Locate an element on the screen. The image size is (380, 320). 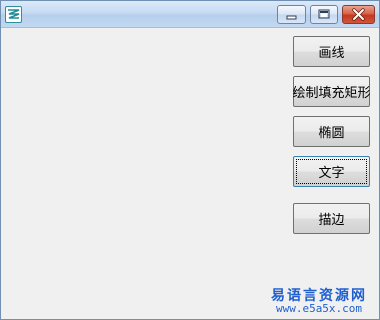
draw-filled-rect-button: 绘制填充矩形 is located at coordinates (331, 91).